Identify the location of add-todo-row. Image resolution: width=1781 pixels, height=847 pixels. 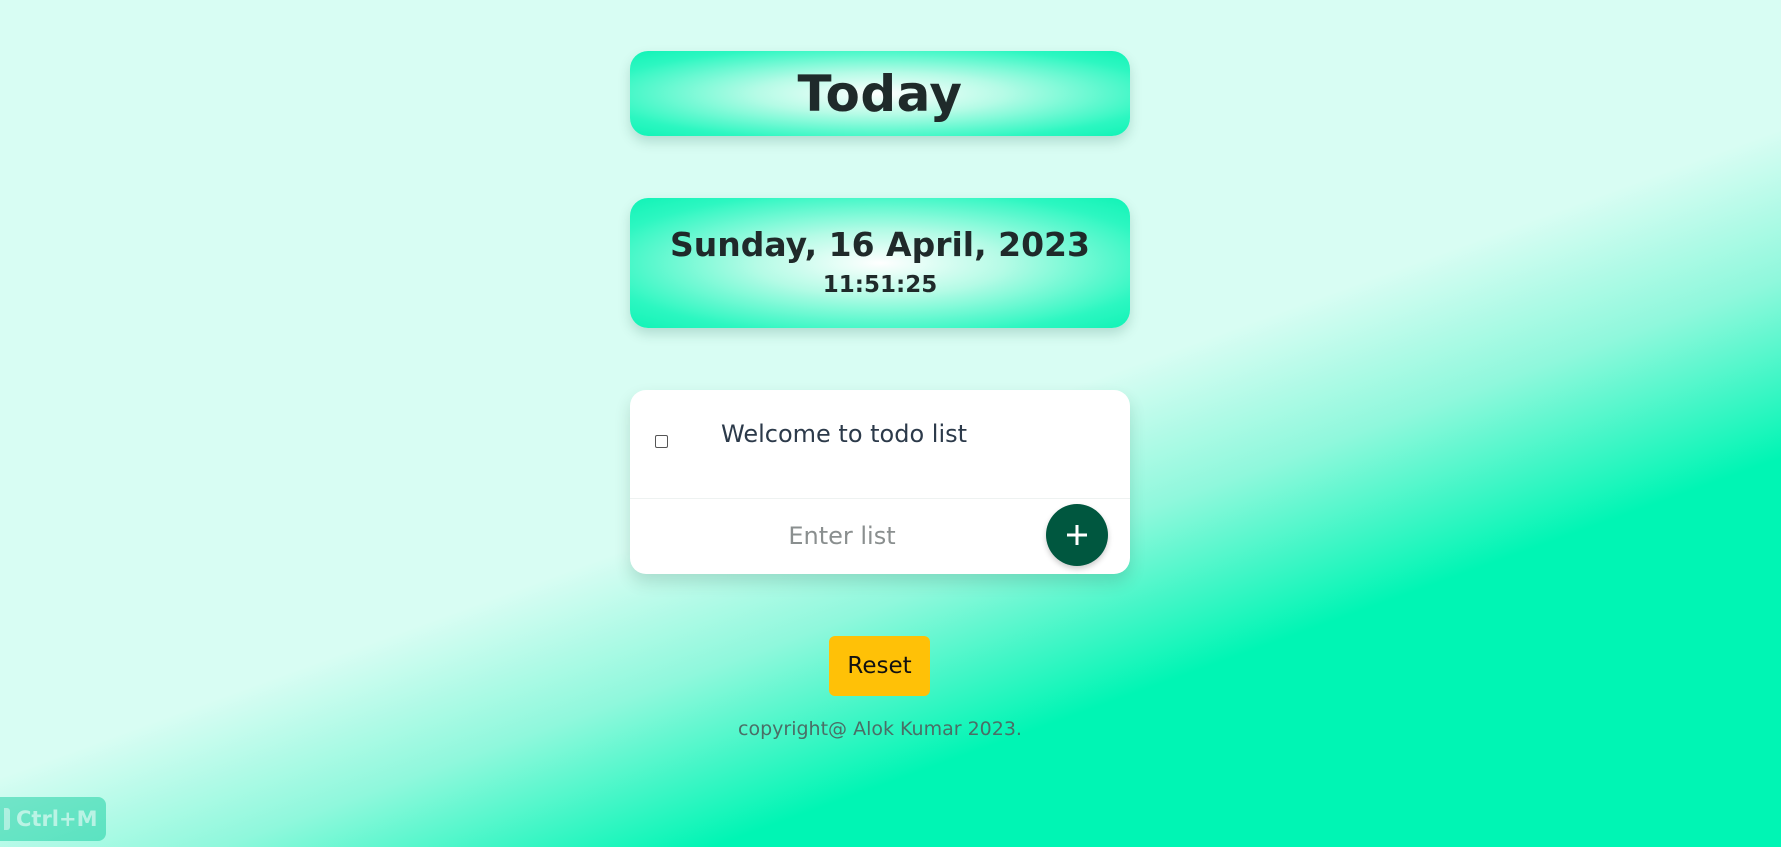
(880, 536).